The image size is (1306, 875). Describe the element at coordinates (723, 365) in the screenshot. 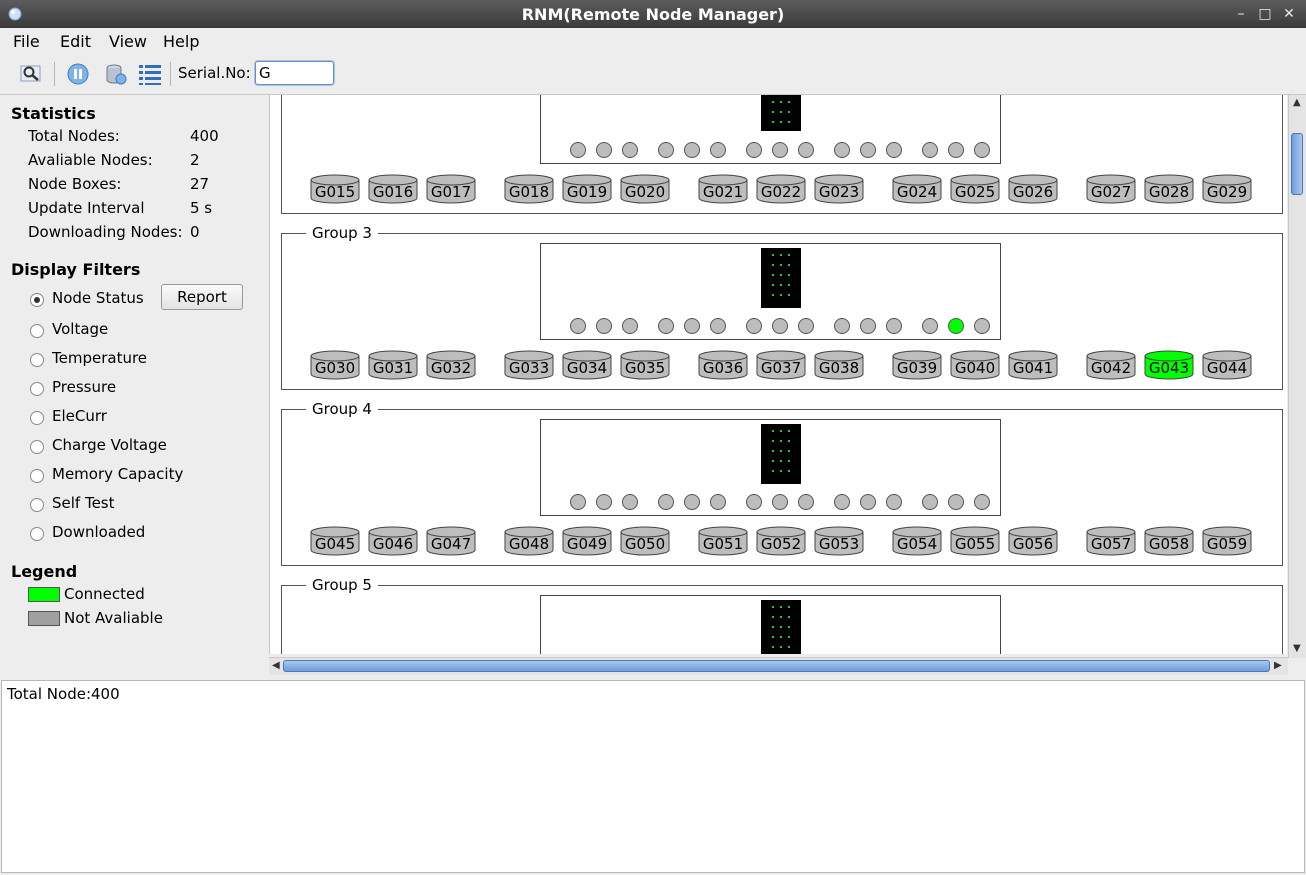

I see `node-cylinder: G036` at that location.